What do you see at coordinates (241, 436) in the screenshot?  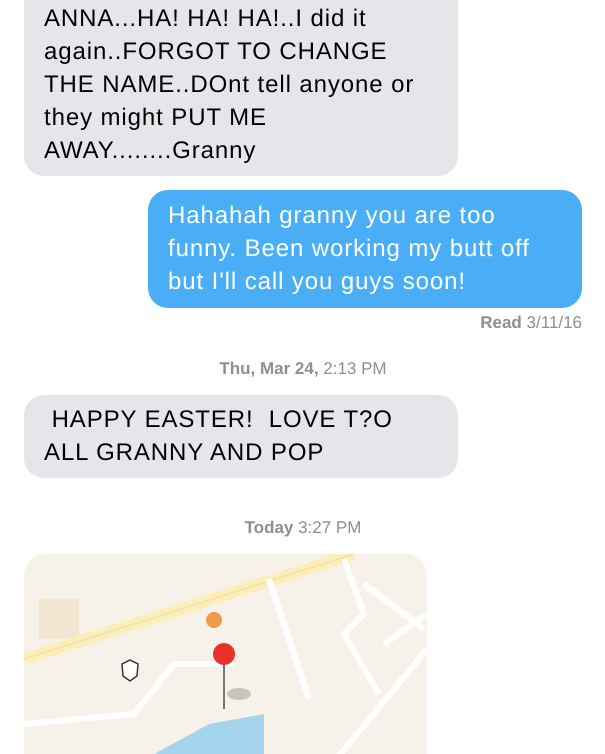 I see `message-bubble: HAPPY EASTER! LOVE T?O ALL GRANNY AND POP` at bounding box center [241, 436].